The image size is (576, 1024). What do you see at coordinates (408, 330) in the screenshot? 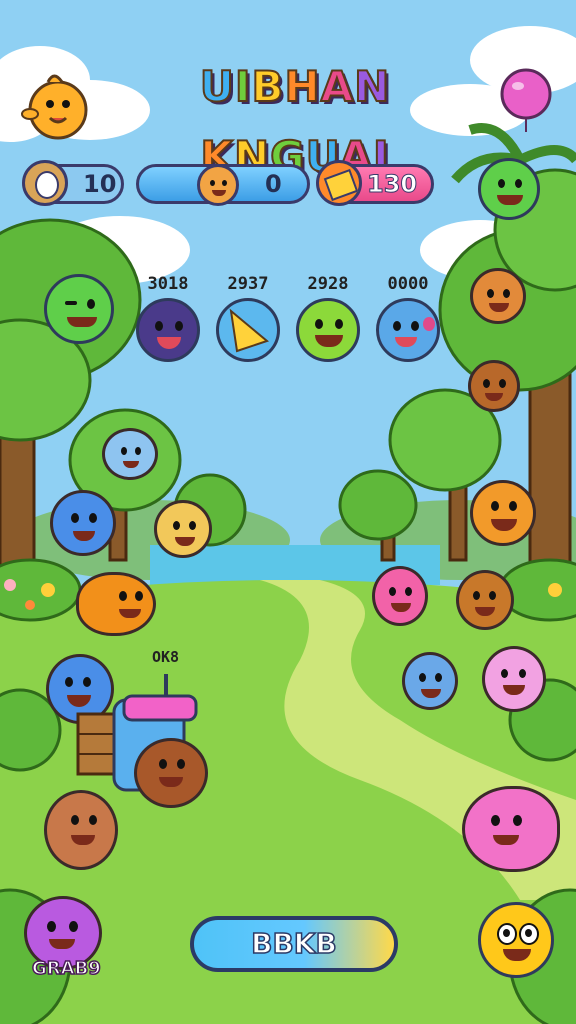
I see `blue-fish-face-icon` at bounding box center [408, 330].